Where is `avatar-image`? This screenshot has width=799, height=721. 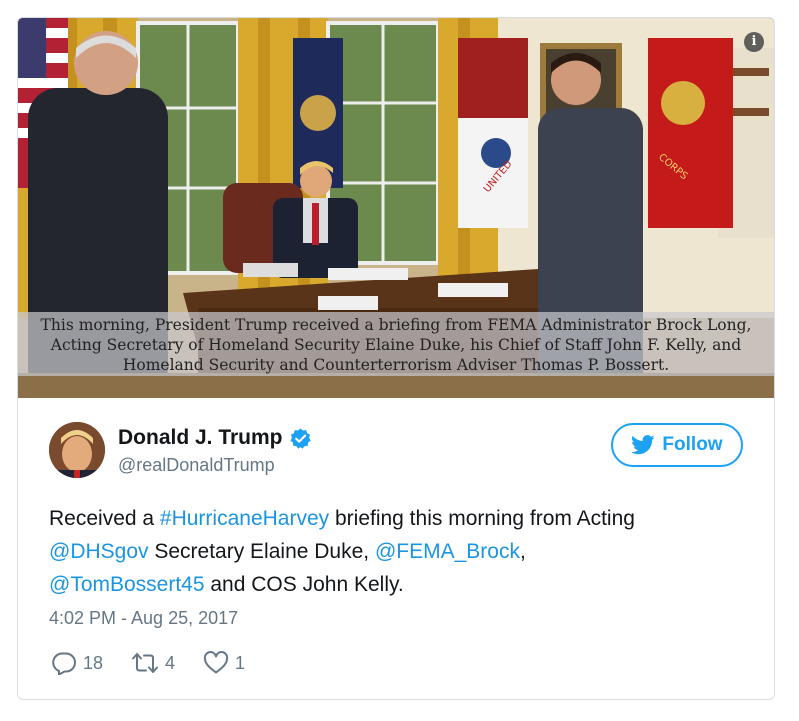 avatar-image is located at coordinates (77, 450).